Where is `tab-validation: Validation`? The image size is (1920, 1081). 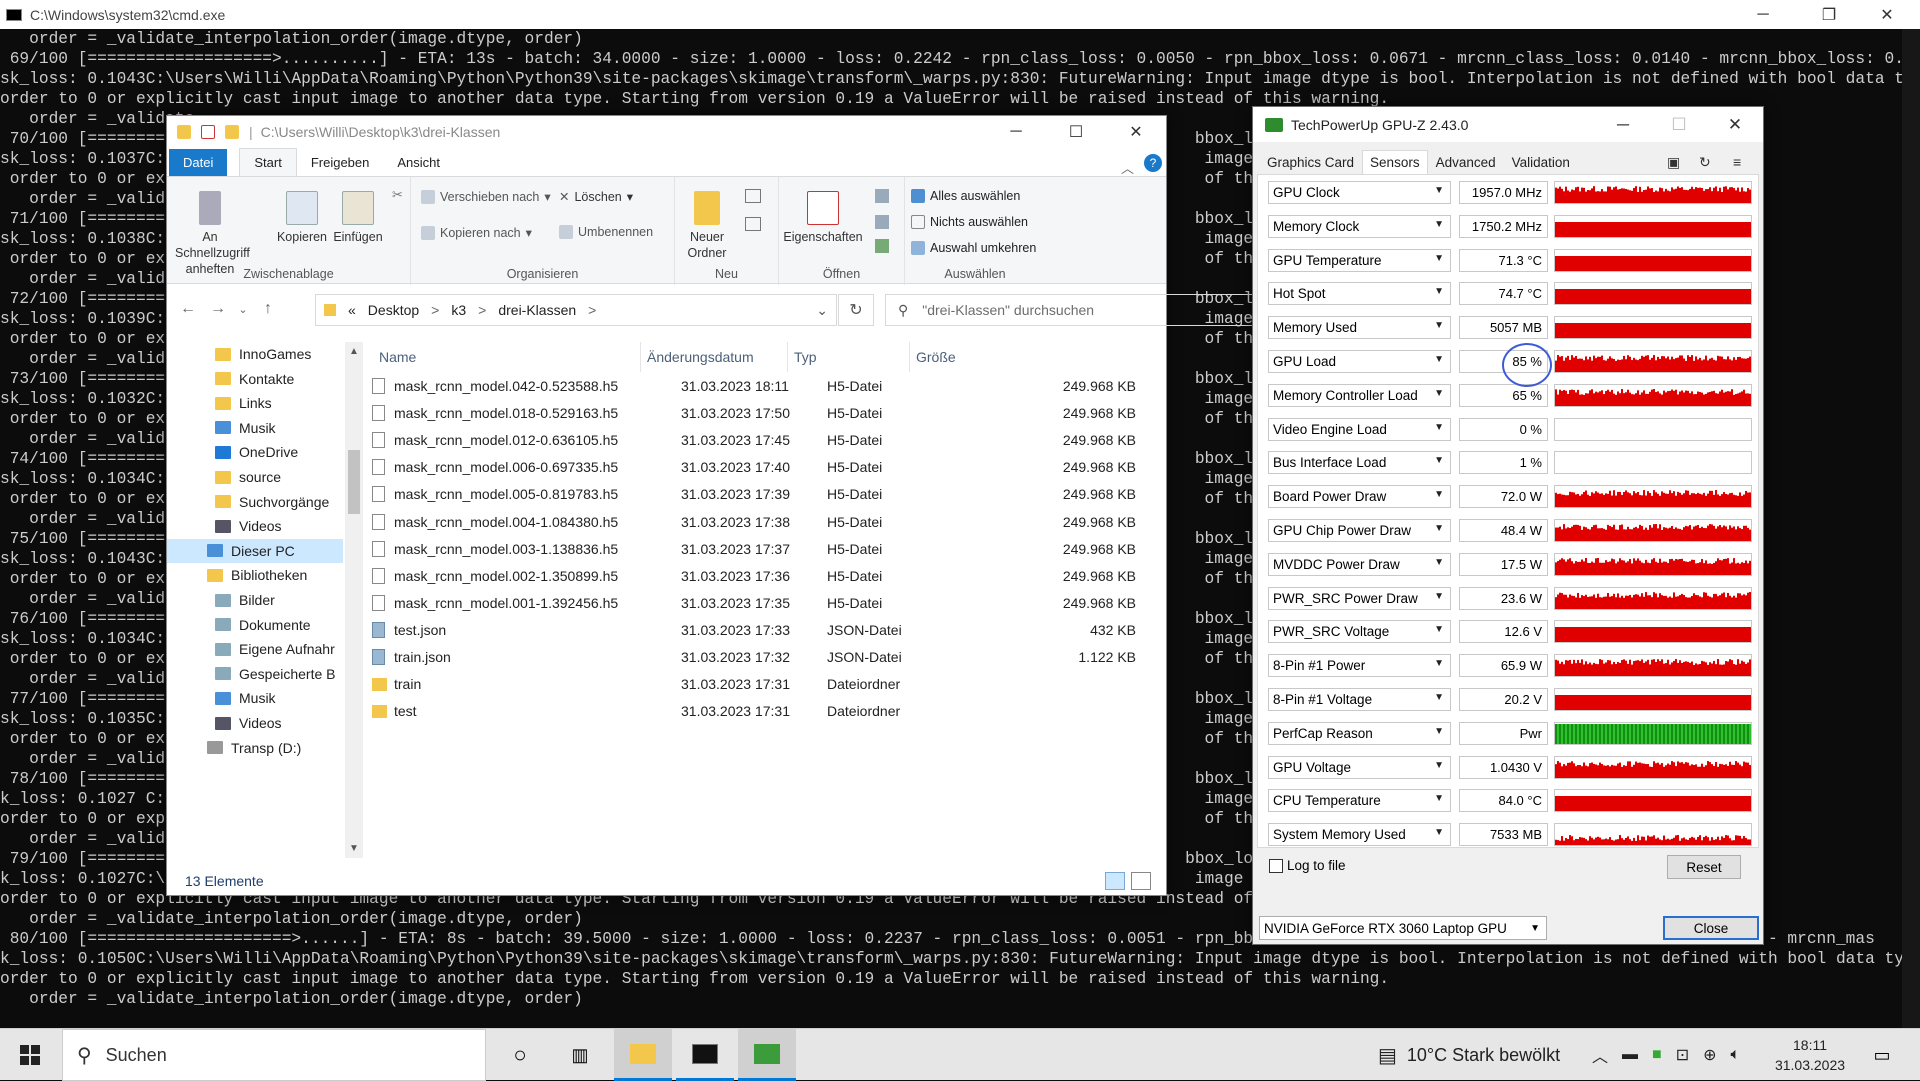 tab-validation: Validation is located at coordinates (1541, 162).